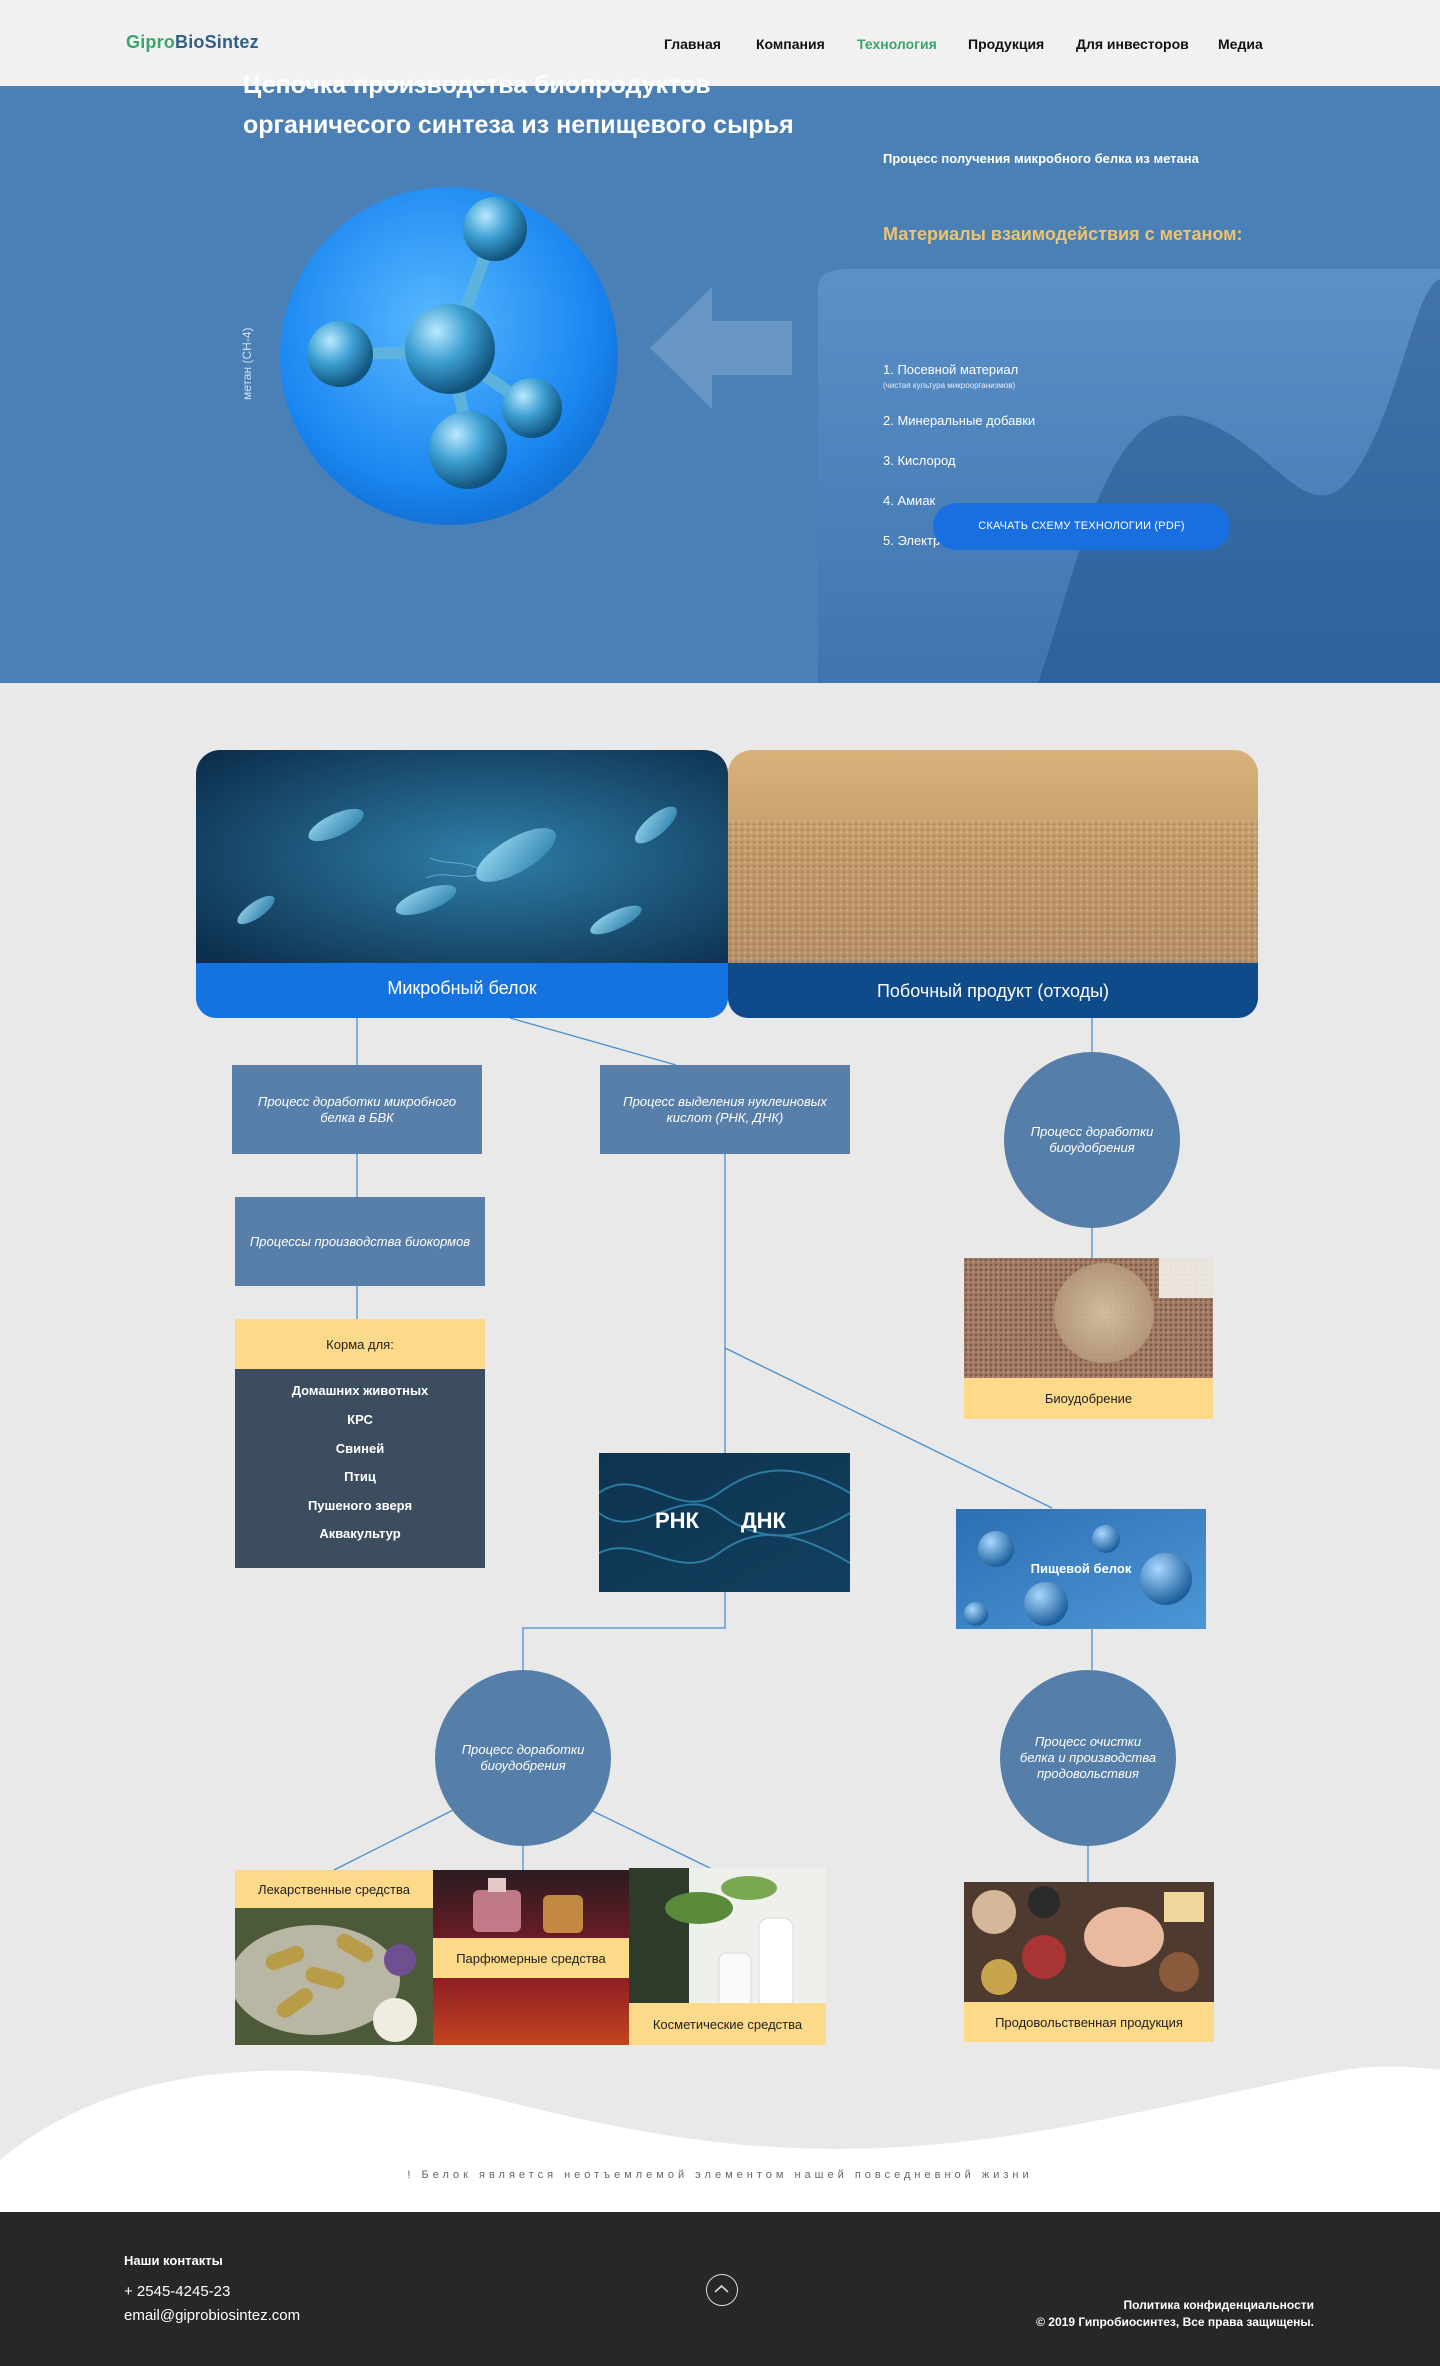 This screenshot has height=2366, width=1440. Describe the element at coordinates (173, 2260) in the screenshot. I see `contacts-title: Наши контакты` at that location.